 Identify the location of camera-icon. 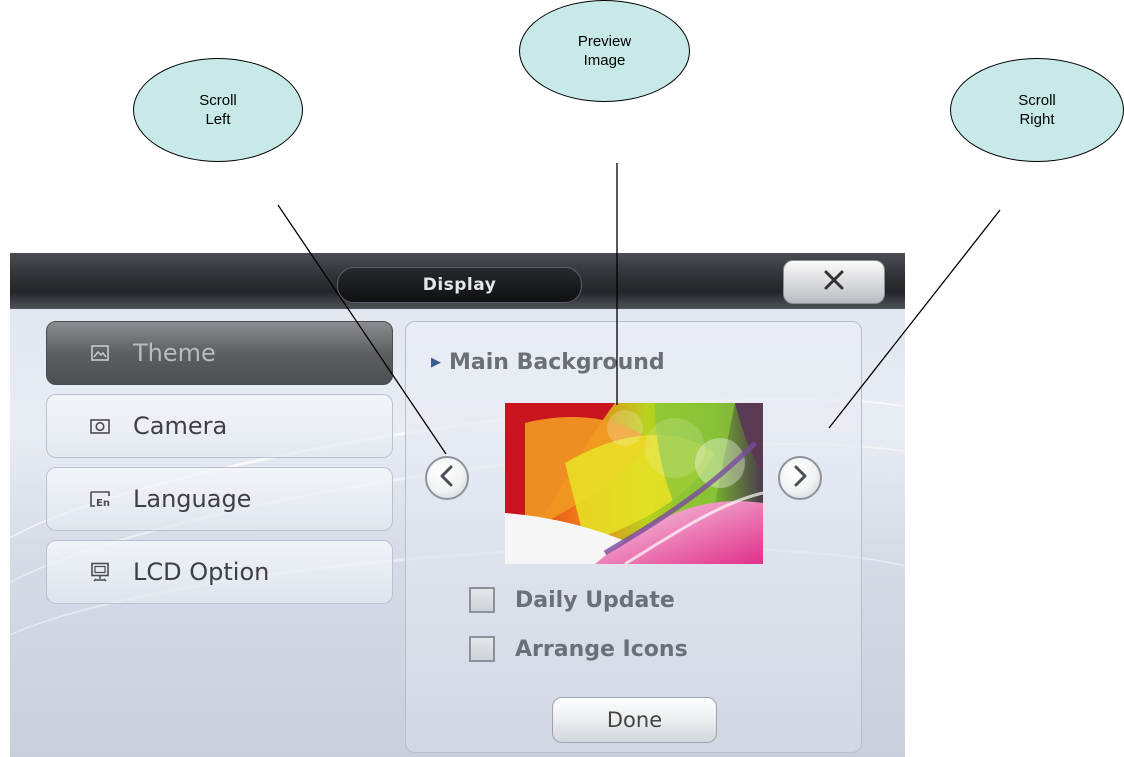
(100, 426).